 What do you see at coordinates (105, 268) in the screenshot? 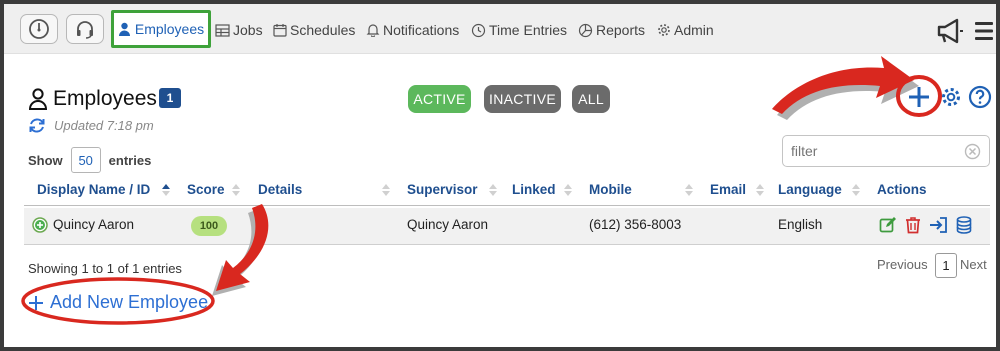
I see `table-info: Showing 1 to 1 of 1 entries` at bounding box center [105, 268].